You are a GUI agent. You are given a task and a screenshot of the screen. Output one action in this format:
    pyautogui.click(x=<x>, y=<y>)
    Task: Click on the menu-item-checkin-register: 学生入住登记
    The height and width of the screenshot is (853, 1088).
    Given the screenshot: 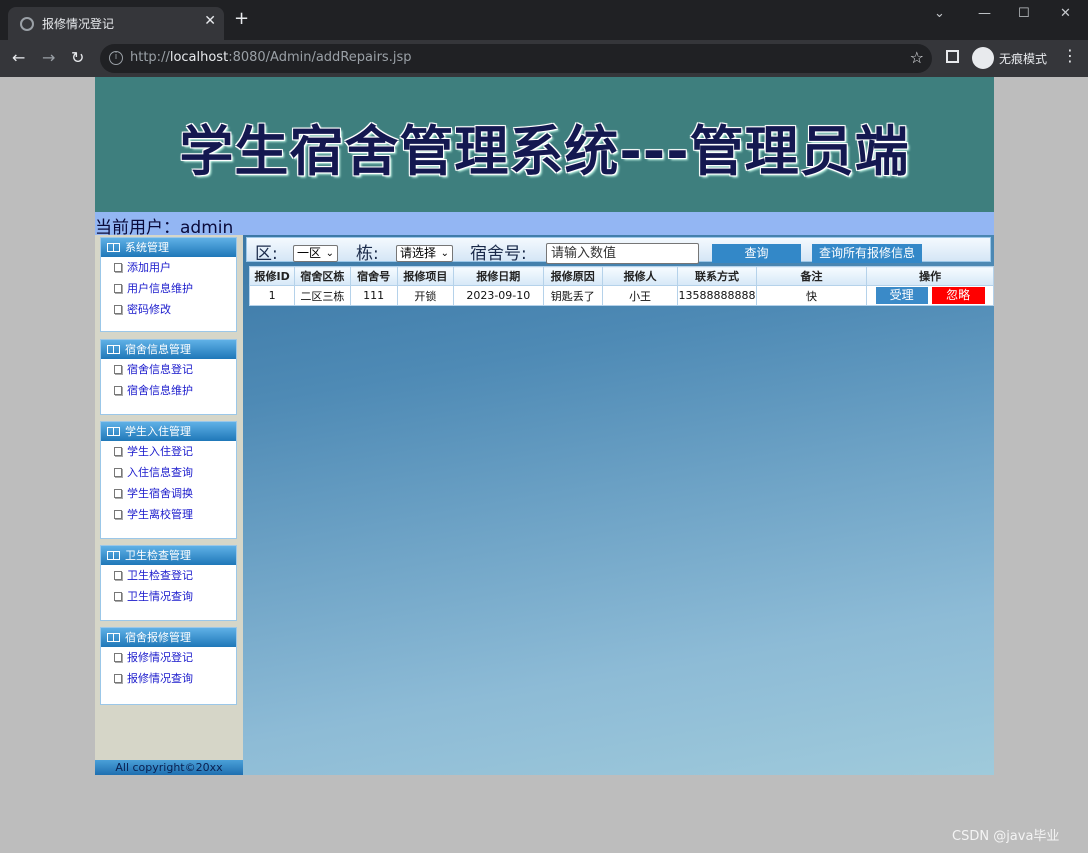 What is the action you would take?
    pyautogui.click(x=168, y=451)
    